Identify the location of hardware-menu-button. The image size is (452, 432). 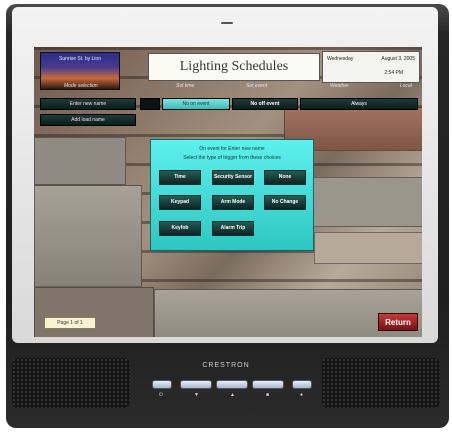
(302, 384).